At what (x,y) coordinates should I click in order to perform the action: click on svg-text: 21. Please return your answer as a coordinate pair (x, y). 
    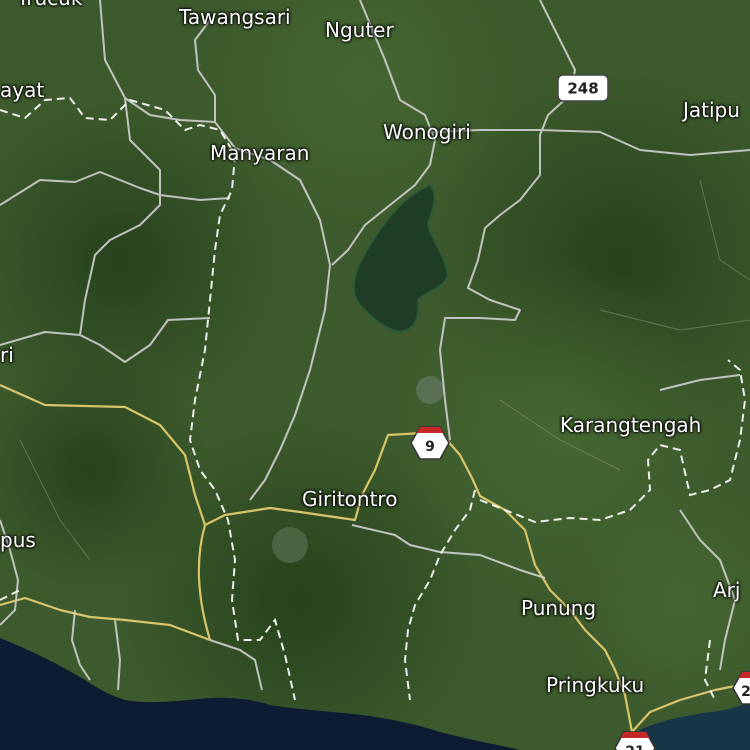
    Looking at the image, I should click on (634, 747).